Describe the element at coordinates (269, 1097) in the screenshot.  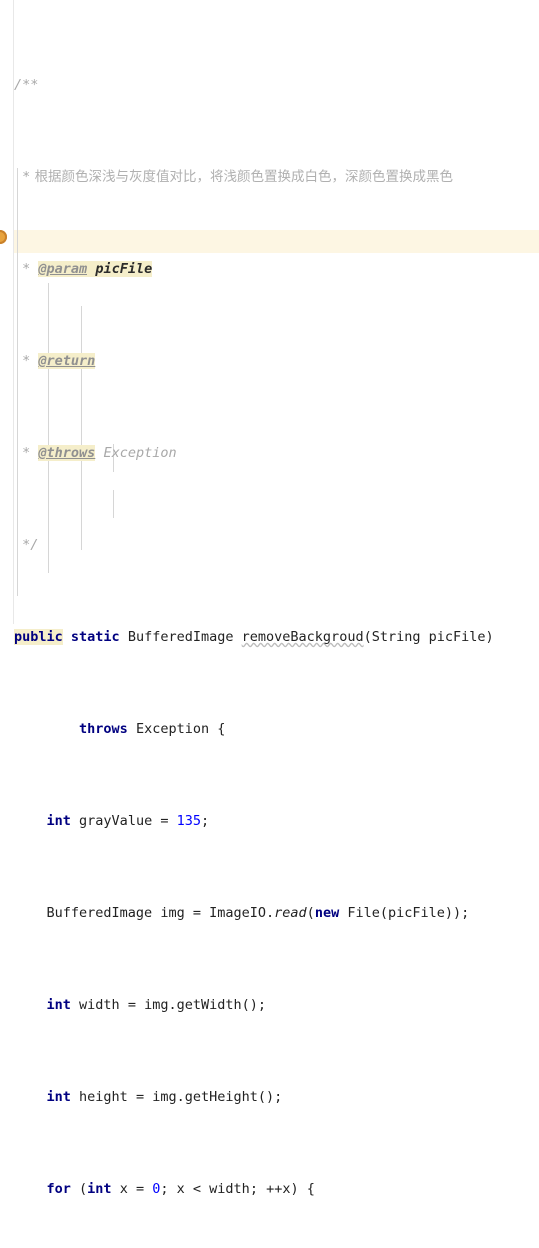
I see `code-line-12: int height = img.getHeight();` at that location.